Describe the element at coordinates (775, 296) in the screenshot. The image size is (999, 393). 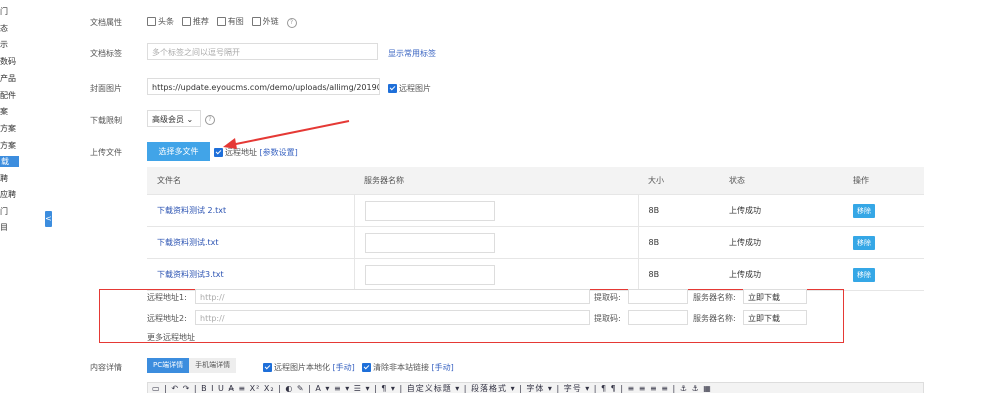
I see `server-name-1-input: 立即下载` at that location.